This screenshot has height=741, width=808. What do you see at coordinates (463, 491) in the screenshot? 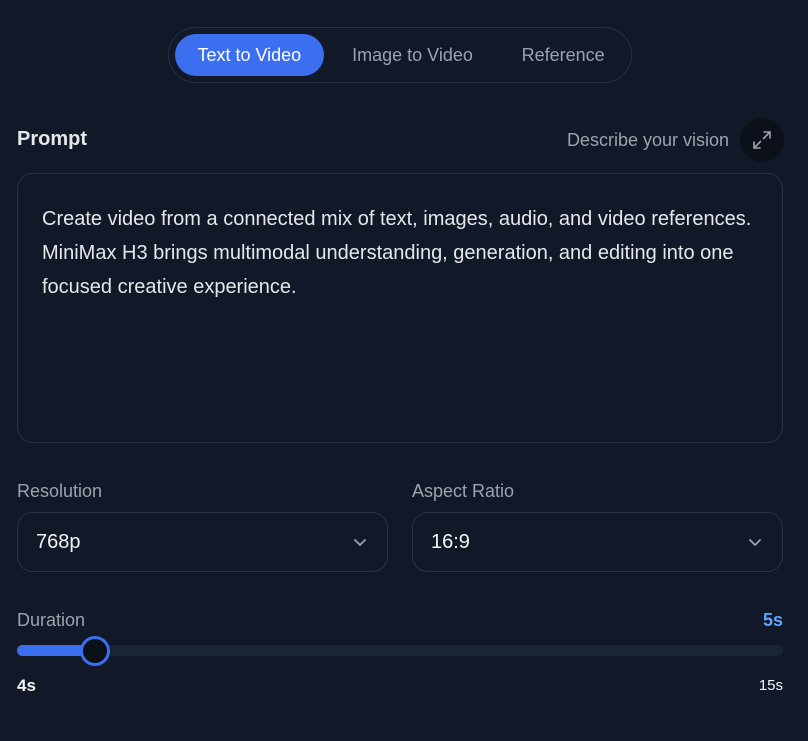
I see `aspect-ratio-label: Aspect Ratio` at bounding box center [463, 491].